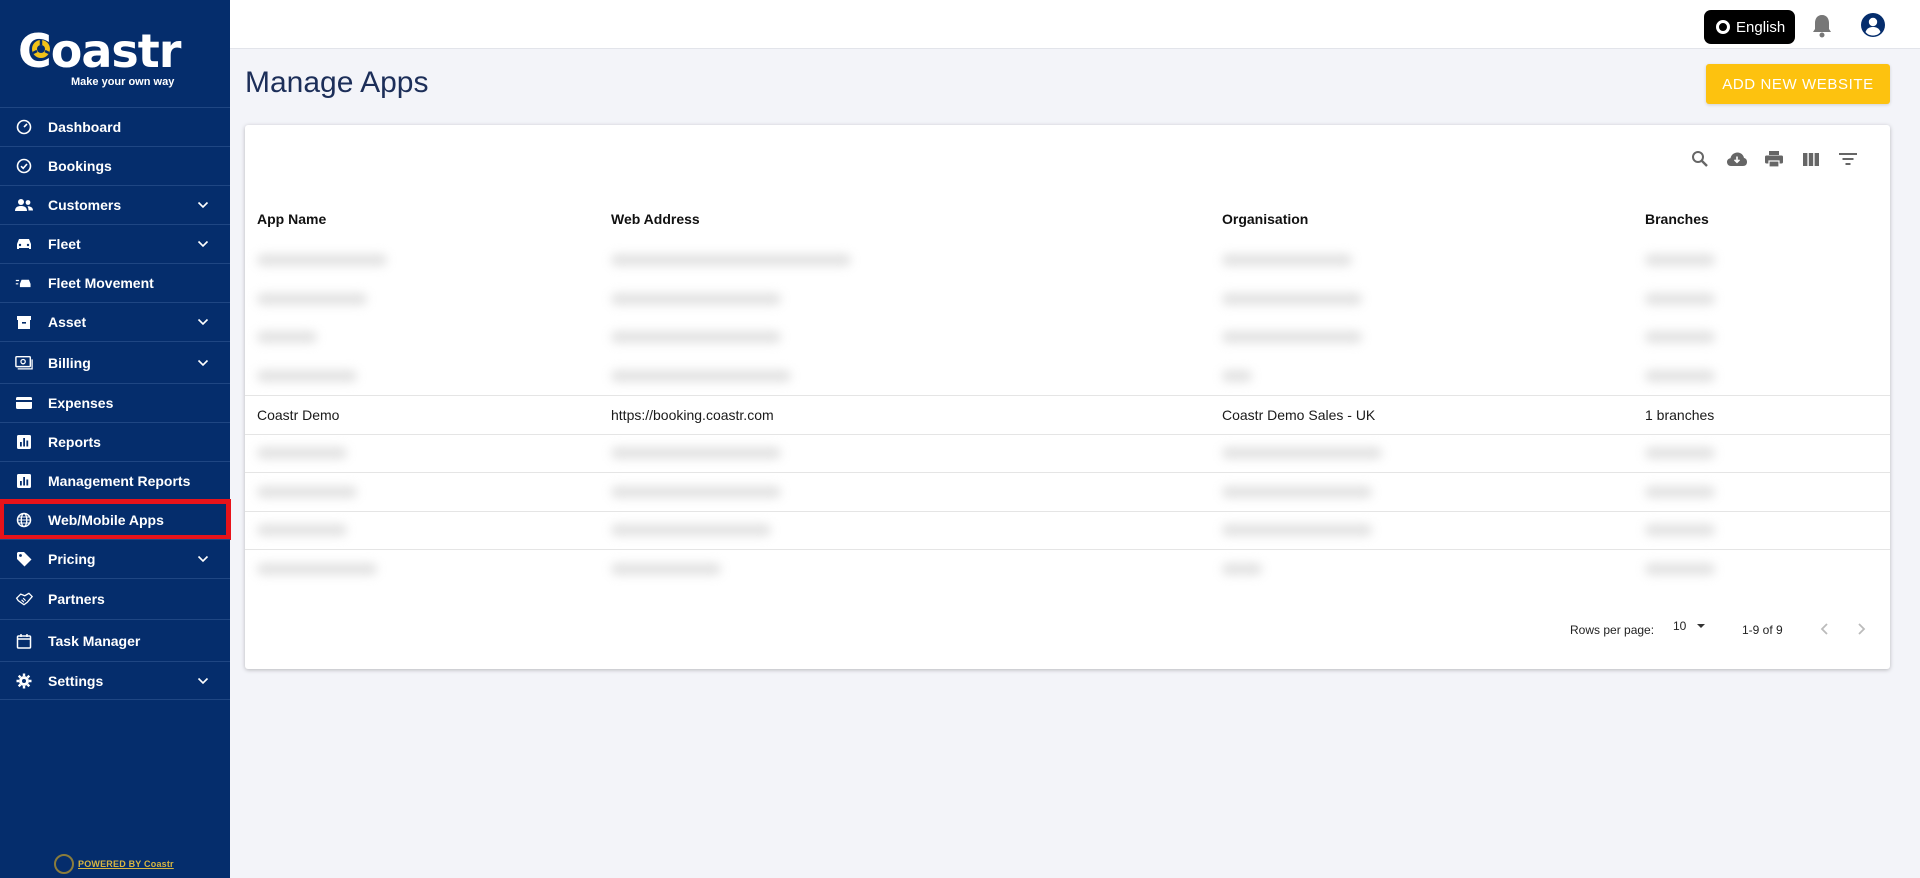 The height and width of the screenshot is (878, 1920). What do you see at coordinates (74, 442) in the screenshot?
I see `sidebar-item-label: Reports` at bounding box center [74, 442].